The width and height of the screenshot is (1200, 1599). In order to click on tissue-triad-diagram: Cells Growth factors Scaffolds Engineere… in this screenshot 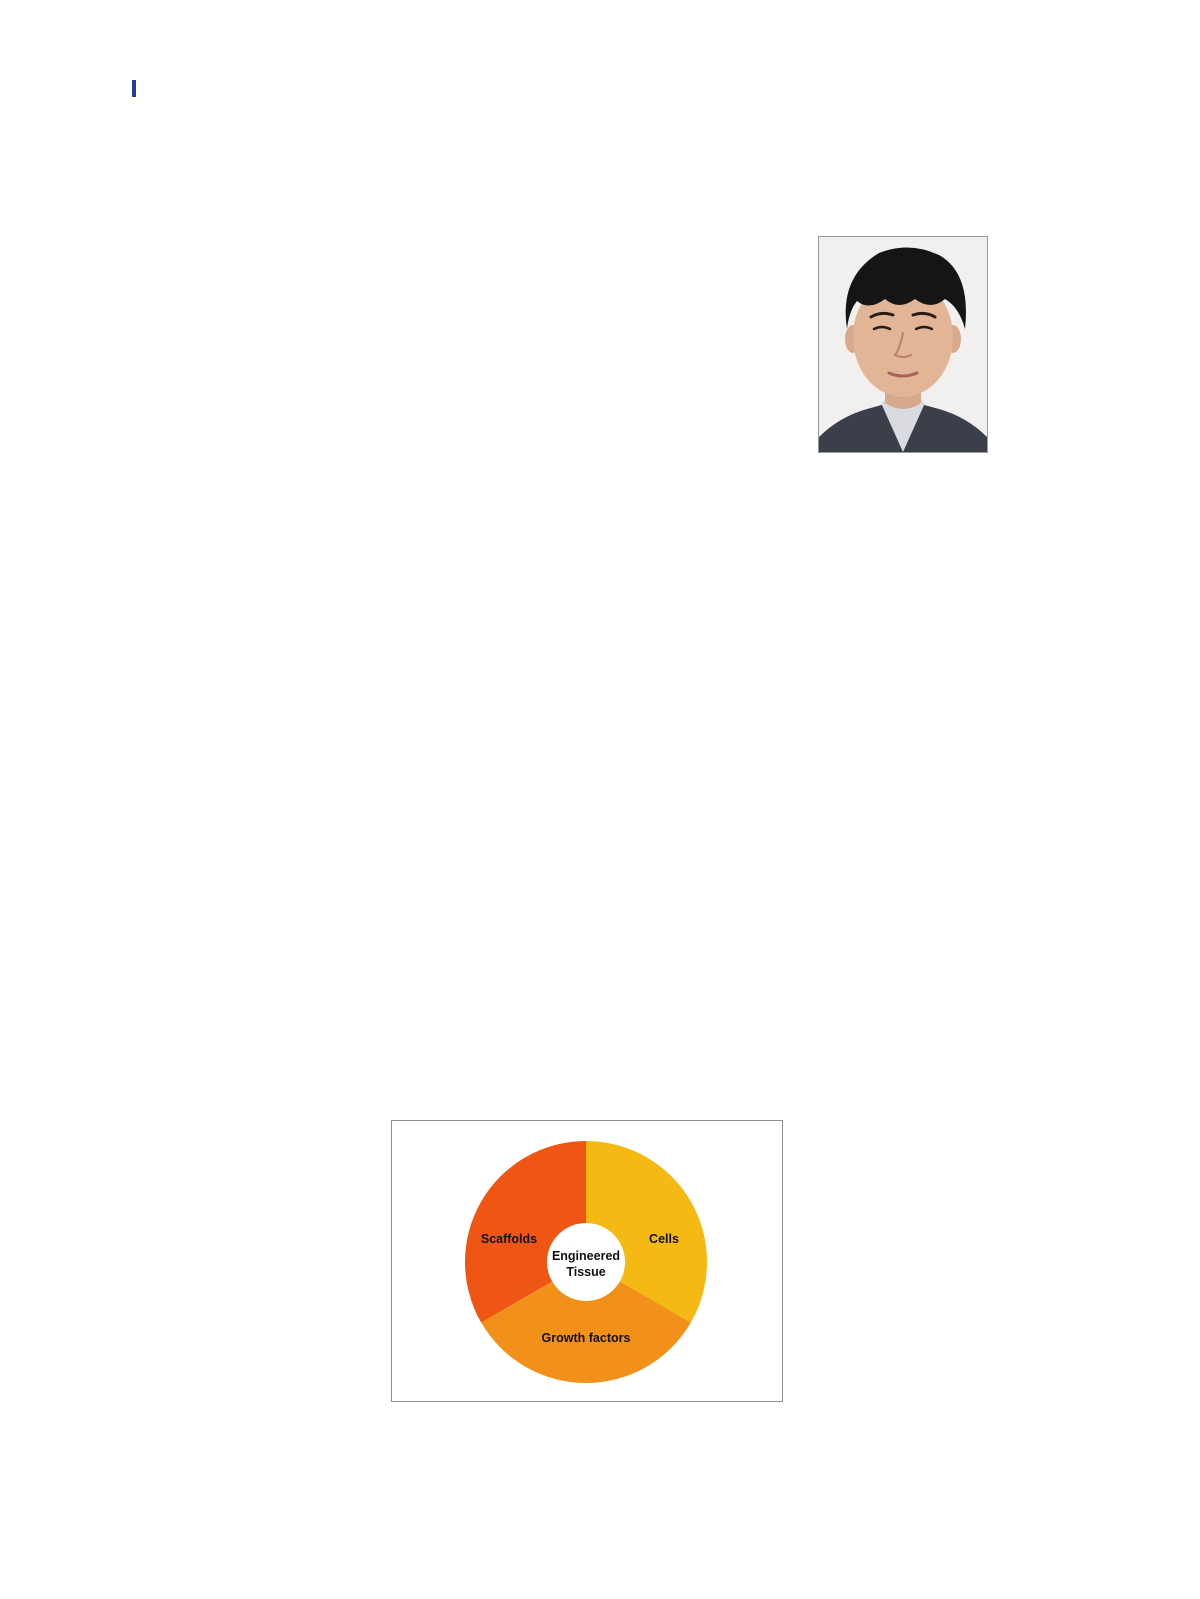, I will do `click(586, 1262)`.